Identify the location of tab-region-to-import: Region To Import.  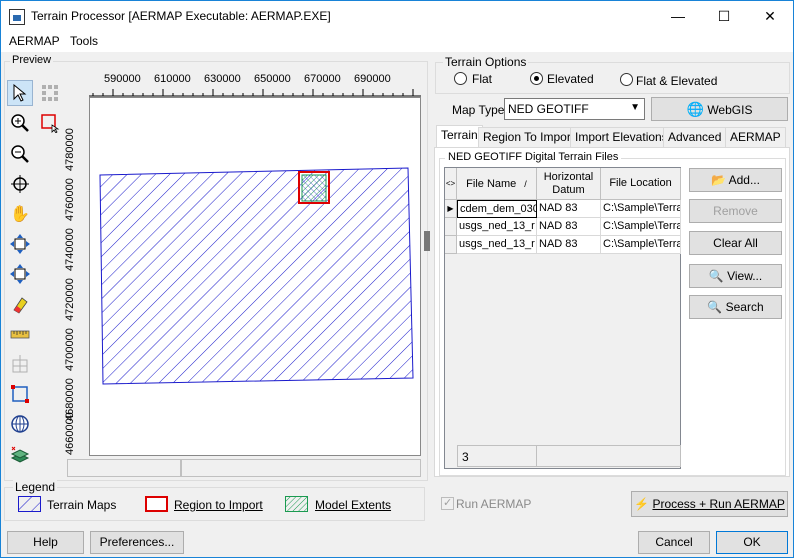
(529, 137).